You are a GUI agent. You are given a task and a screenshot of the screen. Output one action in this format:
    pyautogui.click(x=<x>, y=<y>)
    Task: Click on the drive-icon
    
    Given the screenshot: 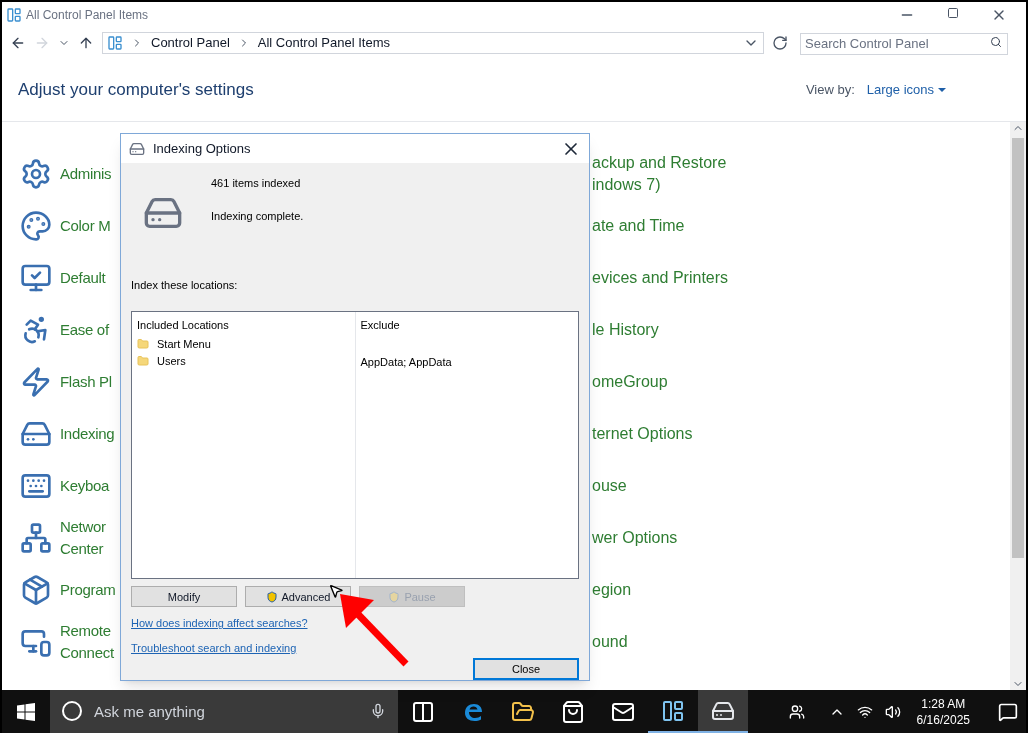 What is the action you would take?
    pyautogui.click(x=137, y=148)
    